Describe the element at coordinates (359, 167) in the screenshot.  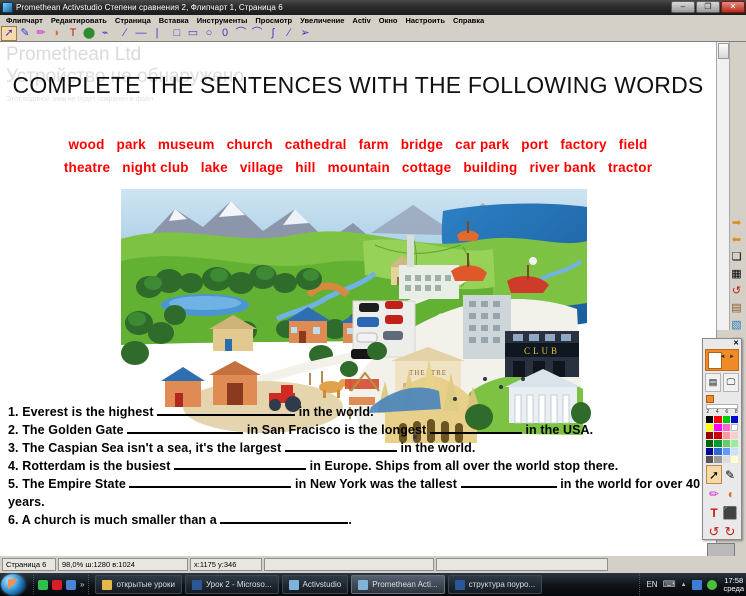
I see `word-mountain: mountain` at that location.